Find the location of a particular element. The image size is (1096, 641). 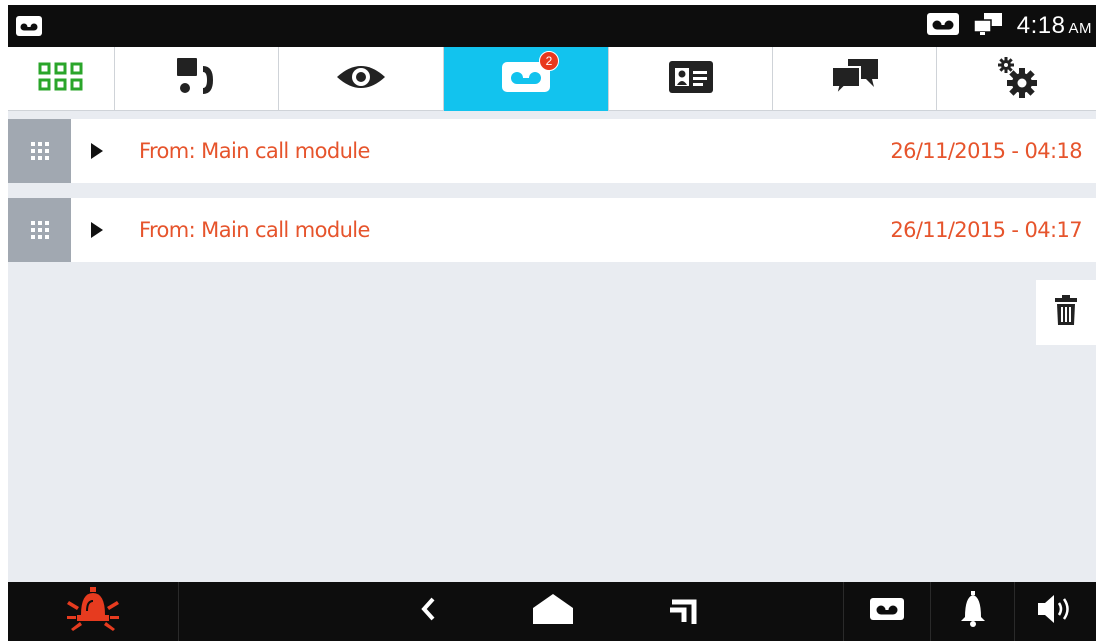

tab-video-view is located at coordinates (361, 79).